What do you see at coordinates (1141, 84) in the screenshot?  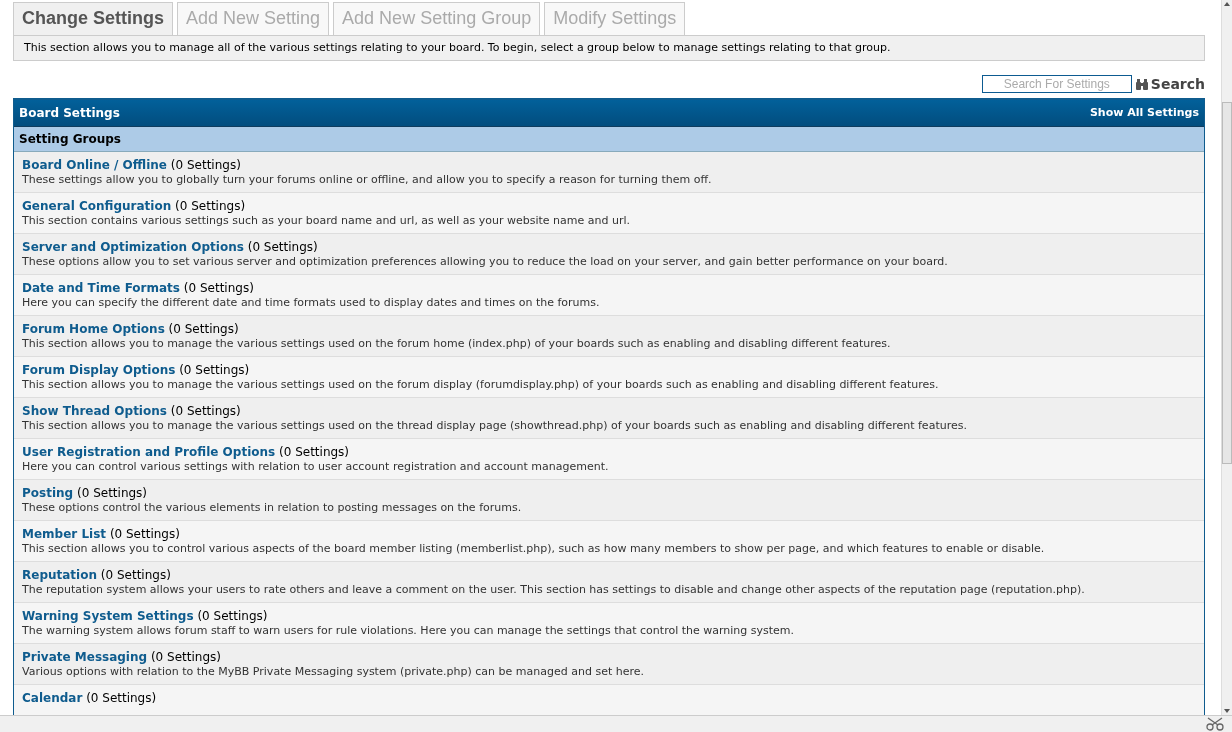 I see `binoculars-icon` at bounding box center [1141, 84].